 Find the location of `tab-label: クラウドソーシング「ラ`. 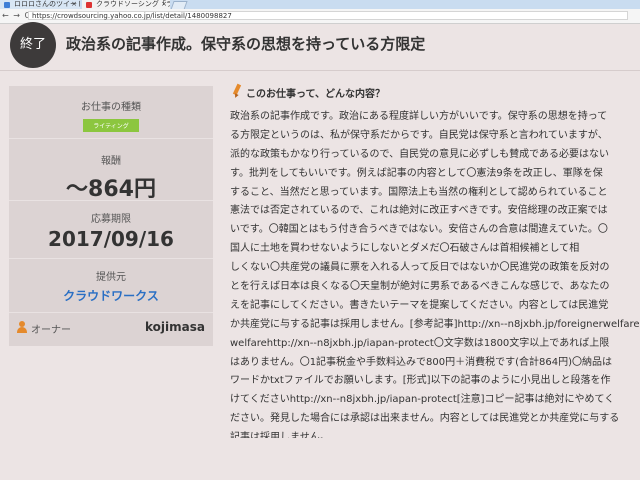

tab-label: クラウドソーシング「ラ is located at coordinates (133, 4).